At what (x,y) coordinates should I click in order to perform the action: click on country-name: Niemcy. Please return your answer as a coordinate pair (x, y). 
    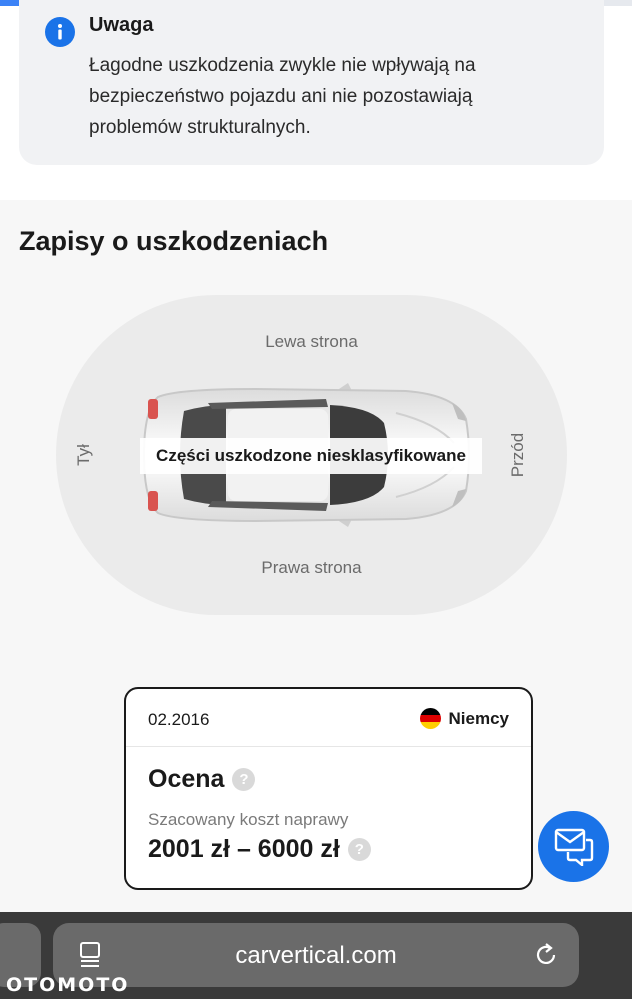
    Looking at the image, I should click on (478, 718).